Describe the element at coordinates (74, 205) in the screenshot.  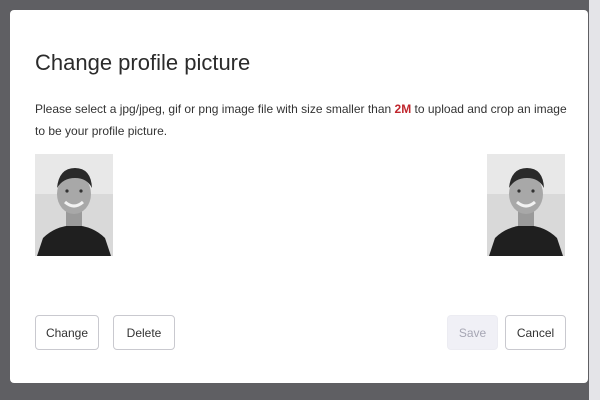
I see `profile-image-preview` at that location.